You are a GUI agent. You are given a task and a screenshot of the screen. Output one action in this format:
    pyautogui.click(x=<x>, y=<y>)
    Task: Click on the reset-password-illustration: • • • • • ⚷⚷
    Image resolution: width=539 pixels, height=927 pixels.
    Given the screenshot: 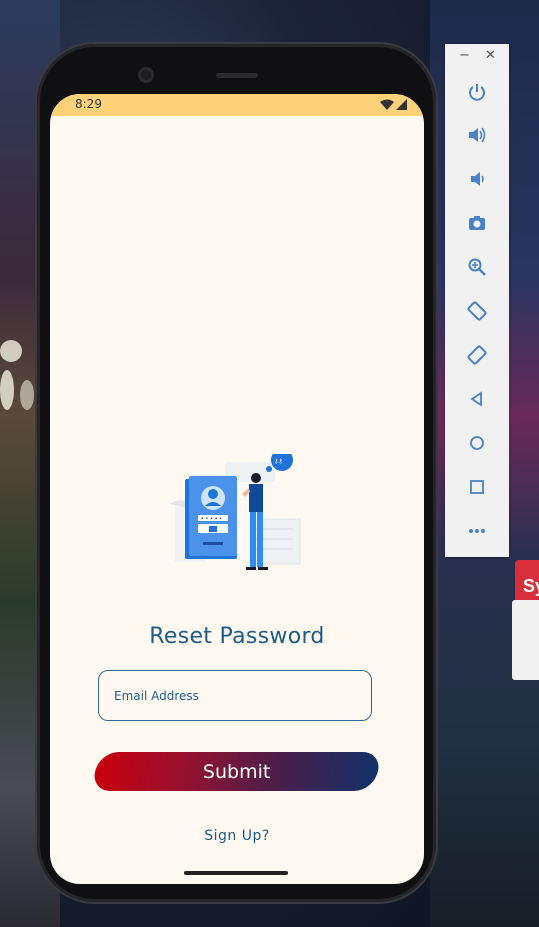 What is the action you would take?
    pyautogui.click(x=235, y=512)
    